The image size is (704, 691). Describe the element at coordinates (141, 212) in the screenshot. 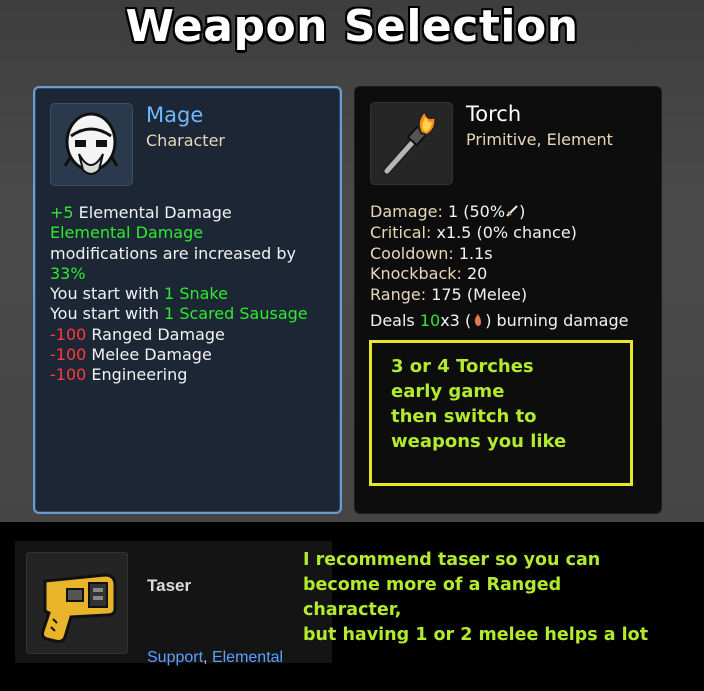

I see `effect-line: +5 Elemental Damage` at that location.